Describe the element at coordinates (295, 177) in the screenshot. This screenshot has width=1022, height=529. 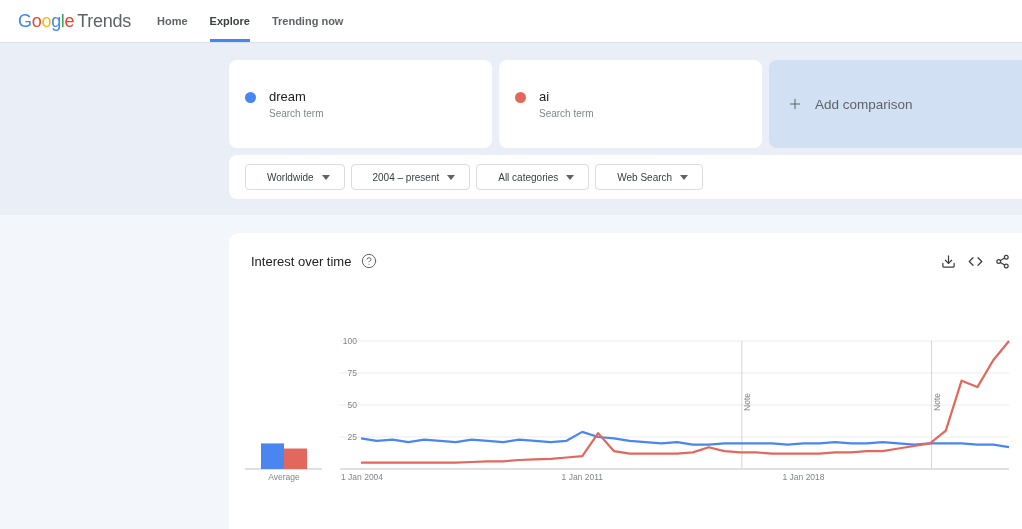
I see `filter-dropdown: Worldwide` at that location.